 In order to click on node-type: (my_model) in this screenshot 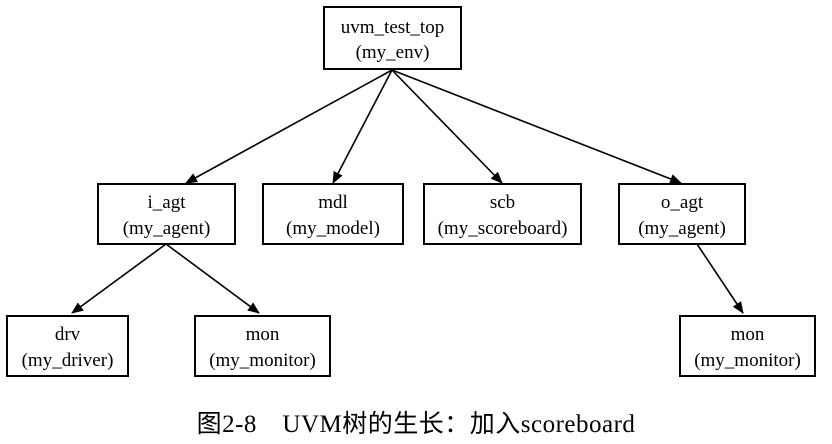, I will do `click(333, 228)`.